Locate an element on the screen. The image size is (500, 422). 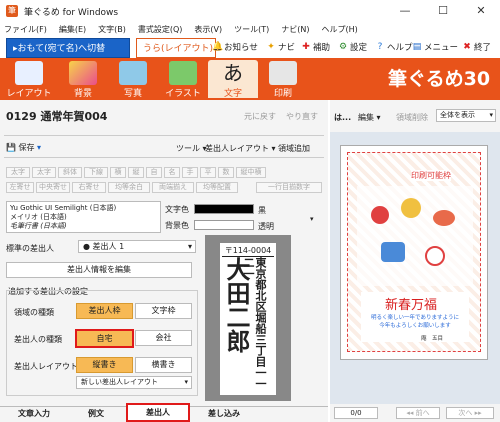
distribute-button: 均等配置 is located at coordinates (217, 187).